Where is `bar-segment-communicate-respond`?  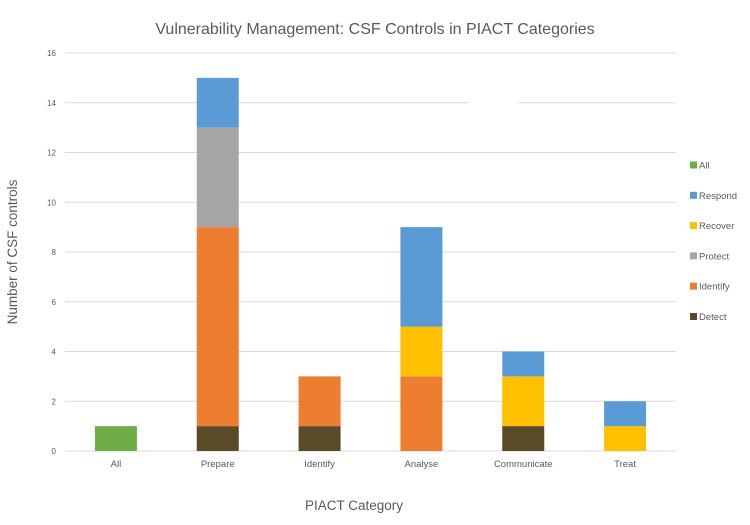
bar-segment-communicate-respond is located at coordinates (523, 364).